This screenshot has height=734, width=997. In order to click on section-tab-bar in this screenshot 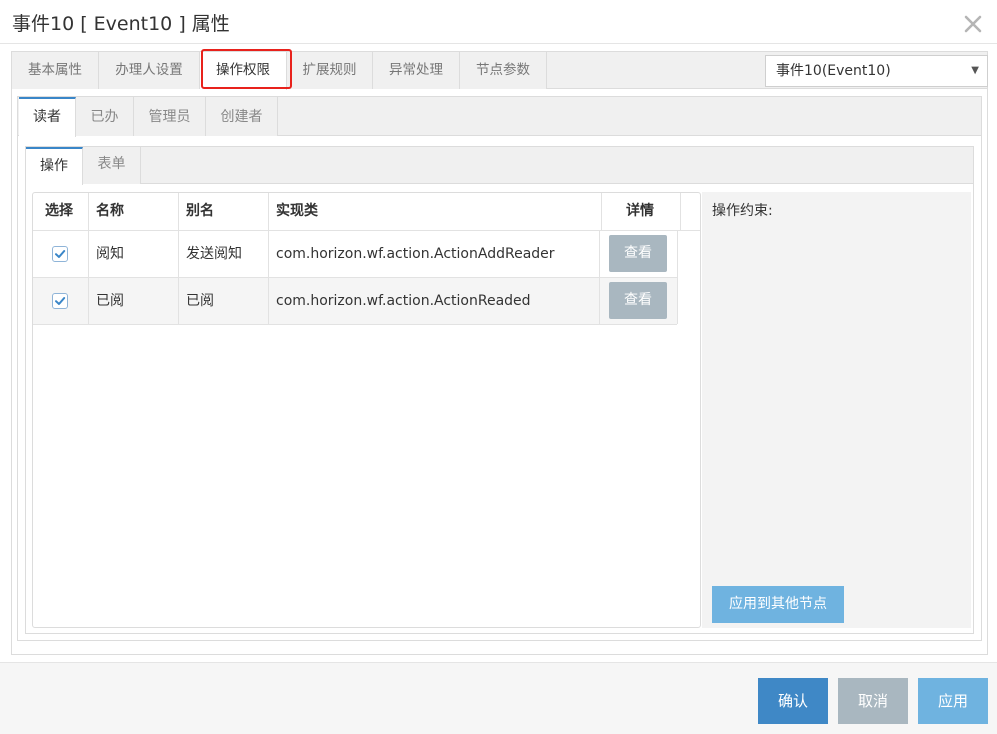, I will do `click(499, 165)`.